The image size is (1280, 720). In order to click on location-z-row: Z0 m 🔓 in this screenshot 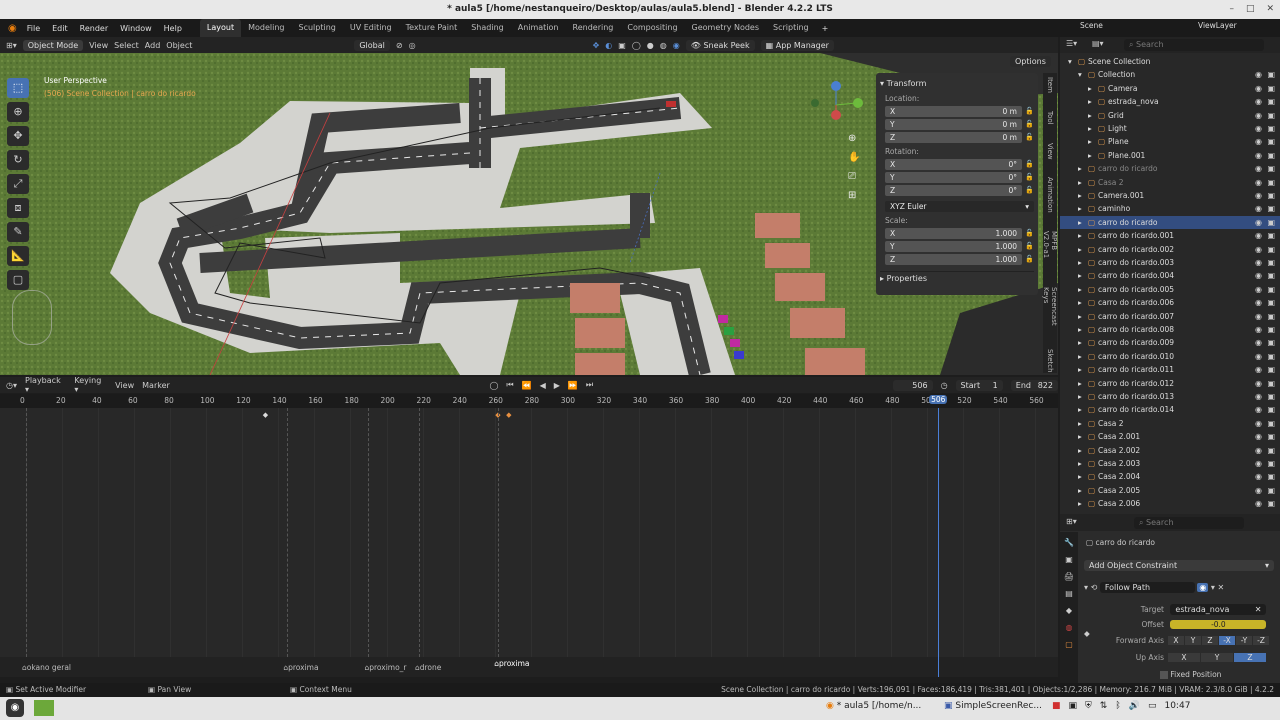, I will do `click(959, 137)`.